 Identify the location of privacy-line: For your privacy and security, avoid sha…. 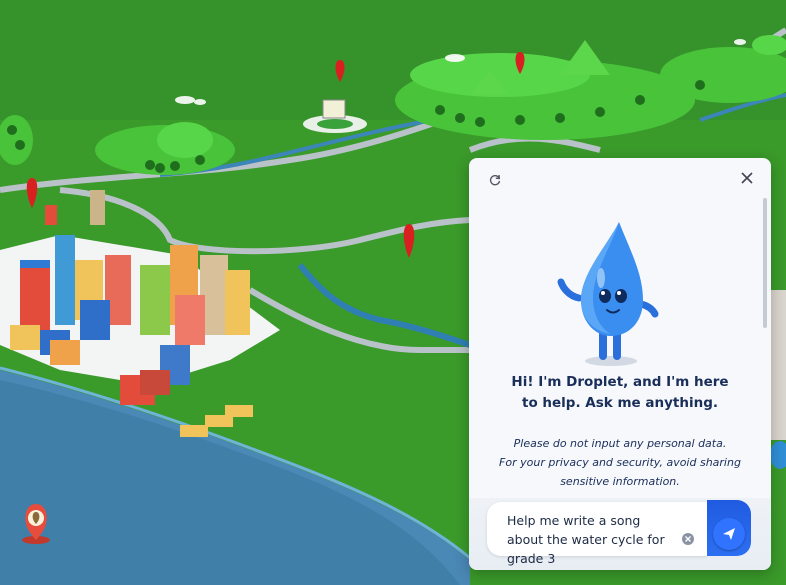
(620, 462).